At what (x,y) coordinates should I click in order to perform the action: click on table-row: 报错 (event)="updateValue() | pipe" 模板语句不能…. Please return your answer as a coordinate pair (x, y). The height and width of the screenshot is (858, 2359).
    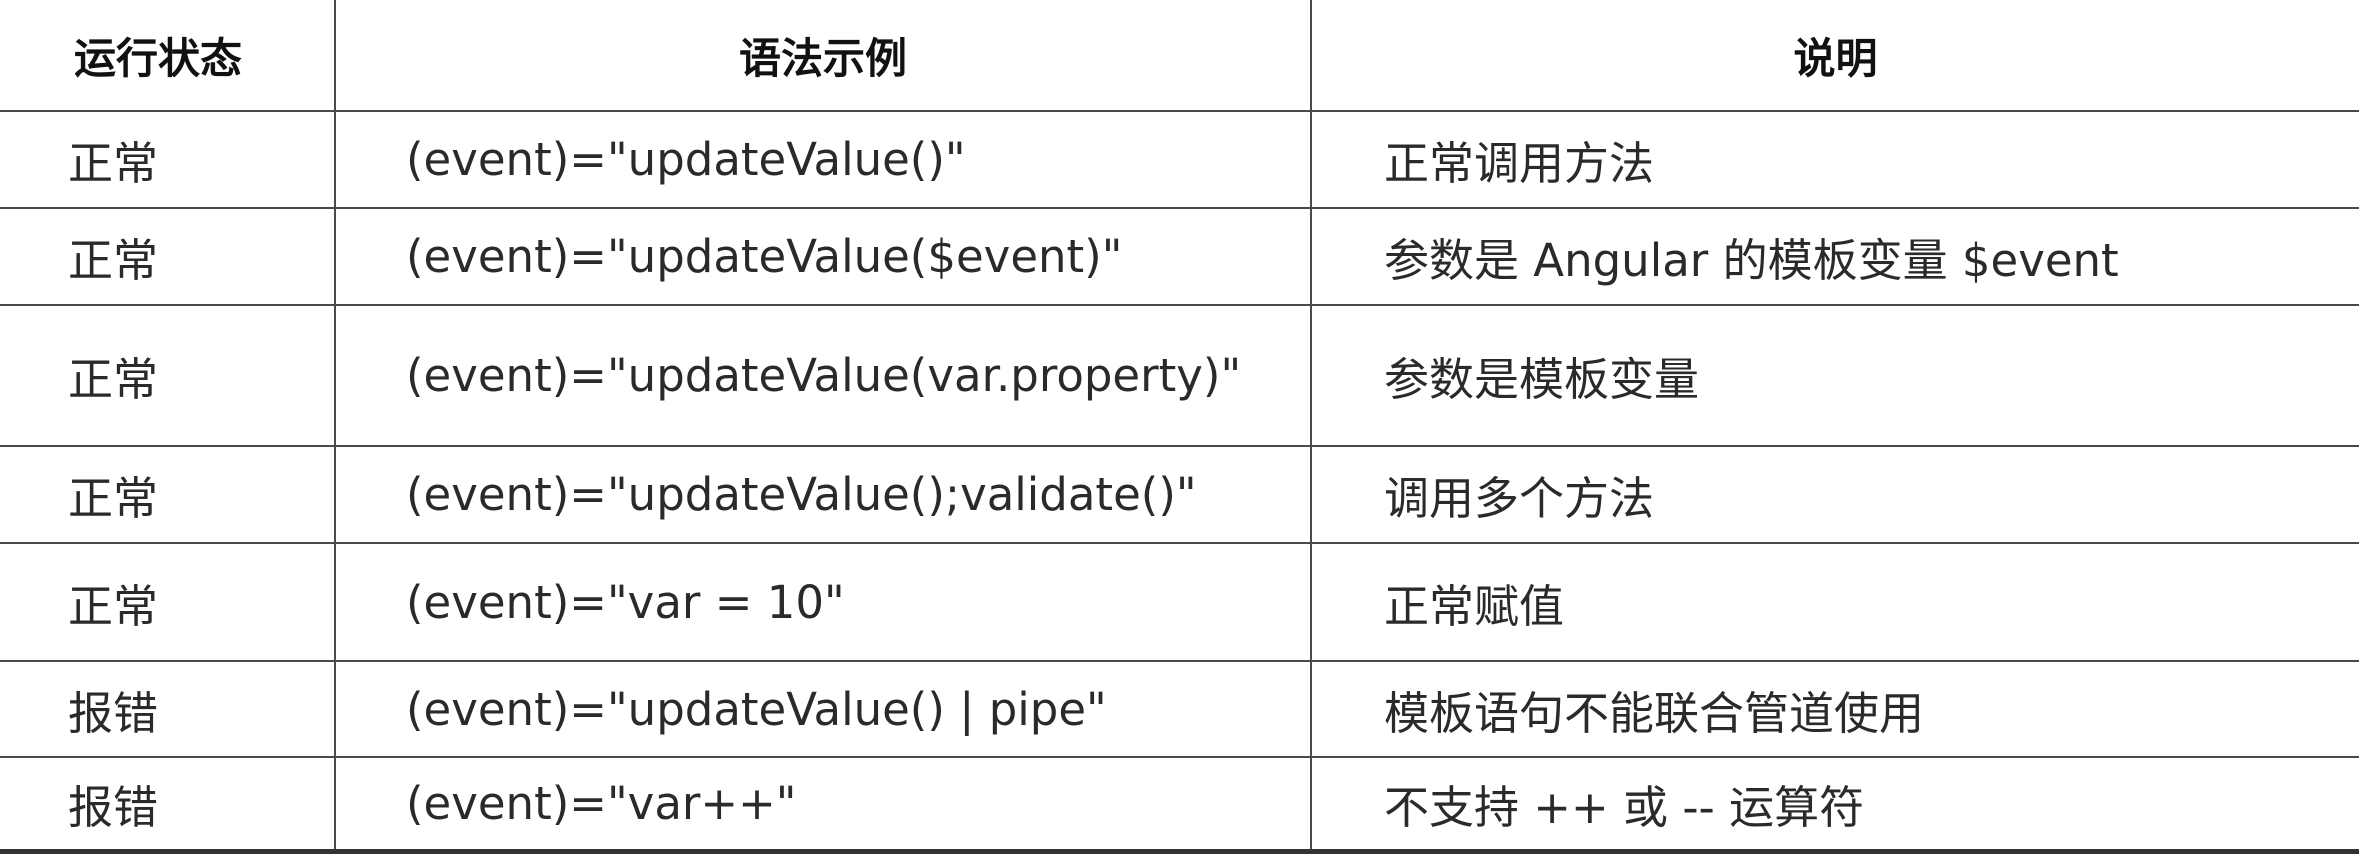
    Looking at the image, I should click on (1179, 709).